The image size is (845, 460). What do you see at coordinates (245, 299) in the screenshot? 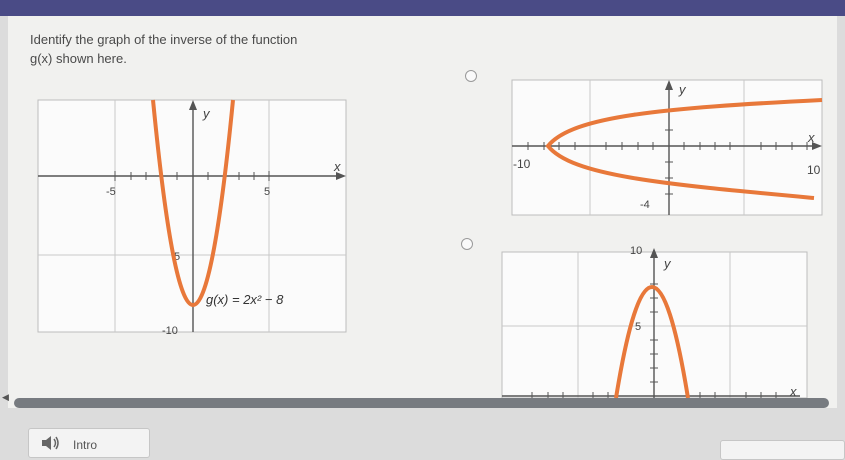
I see `function-label: g(x) = 2x² − 8` at bounding box center [245, 299].